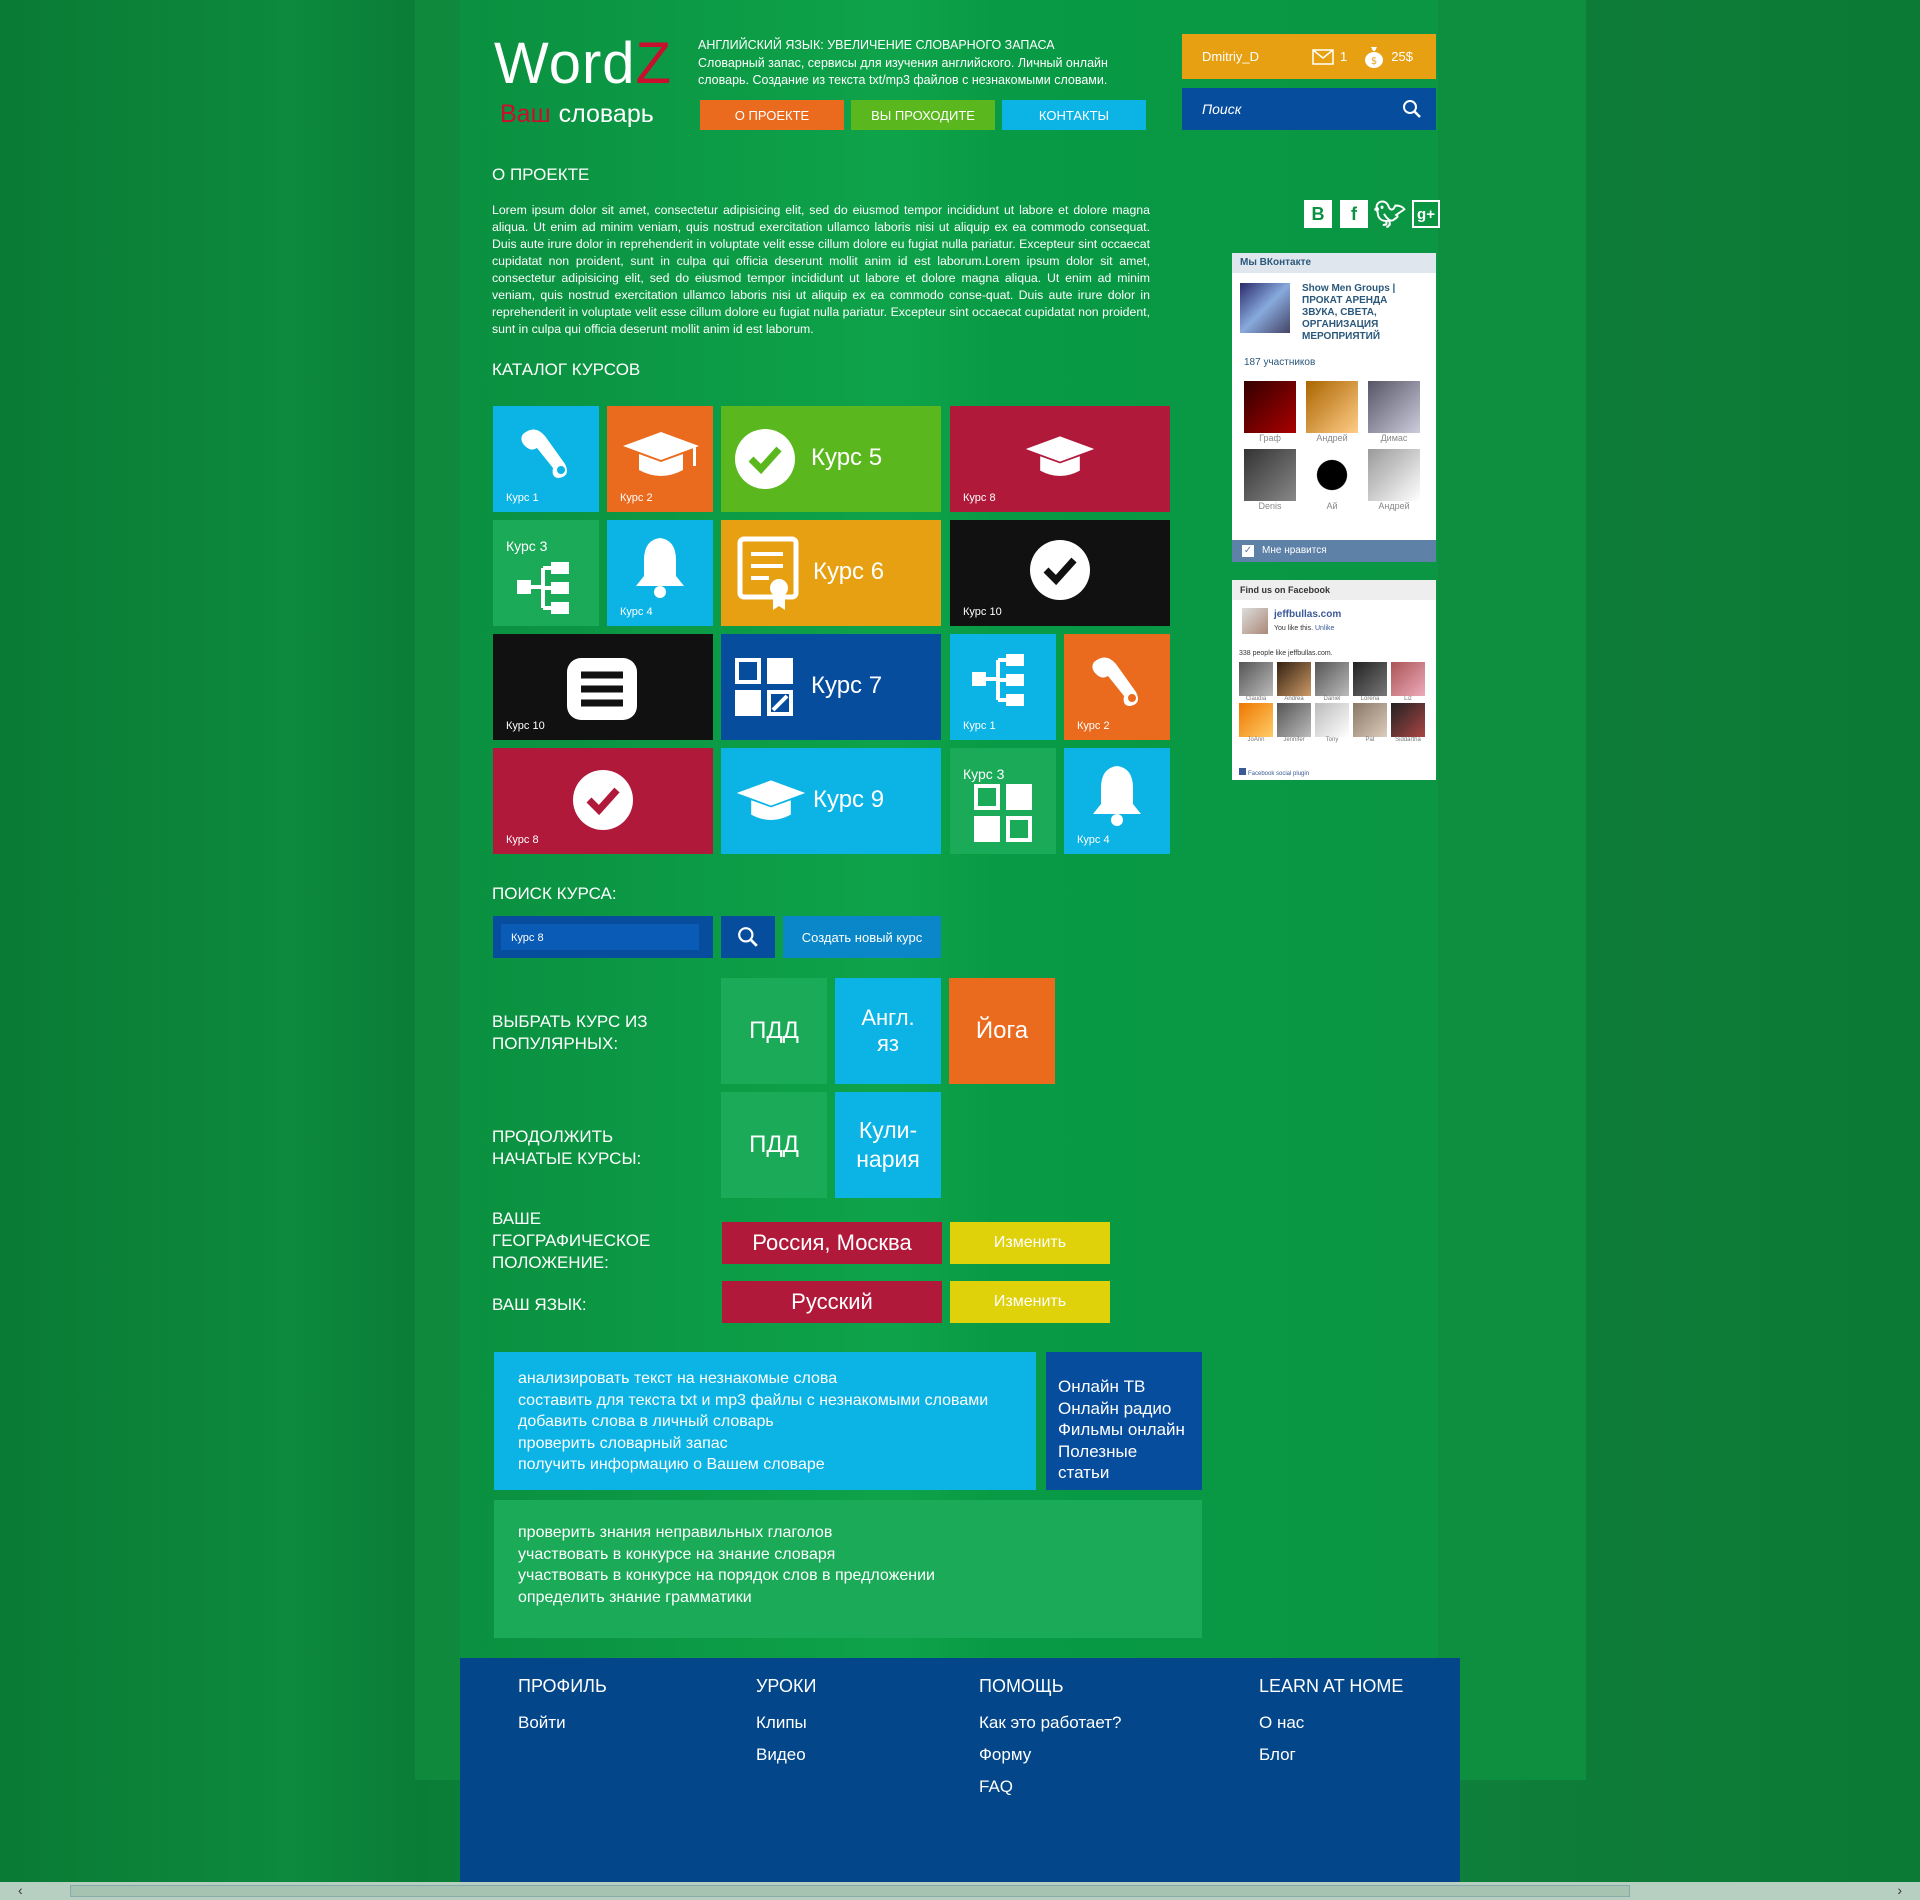 Image resolution: width=1920 pixels, height=1900 pixels. What do you see at coordinates (660, 459) in the screenshot?
I see `course-tile-2: Курс 2` at bounding box center [660, 459].